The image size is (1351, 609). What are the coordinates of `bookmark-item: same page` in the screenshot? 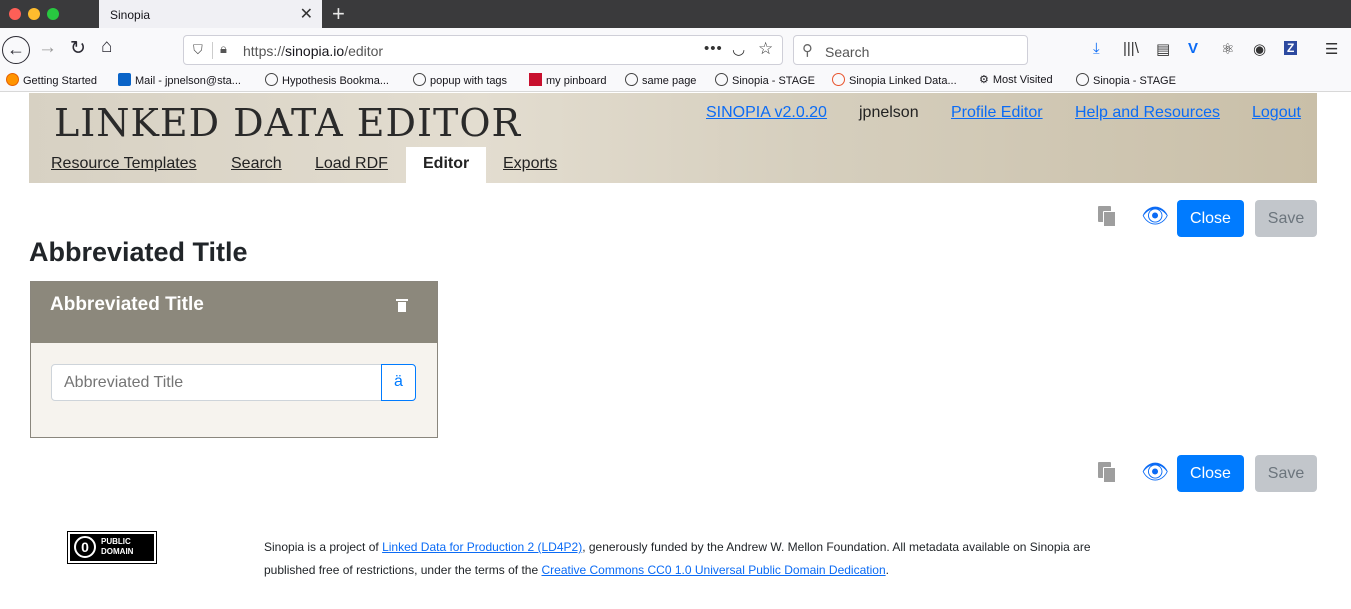 It's located at (660, 80).